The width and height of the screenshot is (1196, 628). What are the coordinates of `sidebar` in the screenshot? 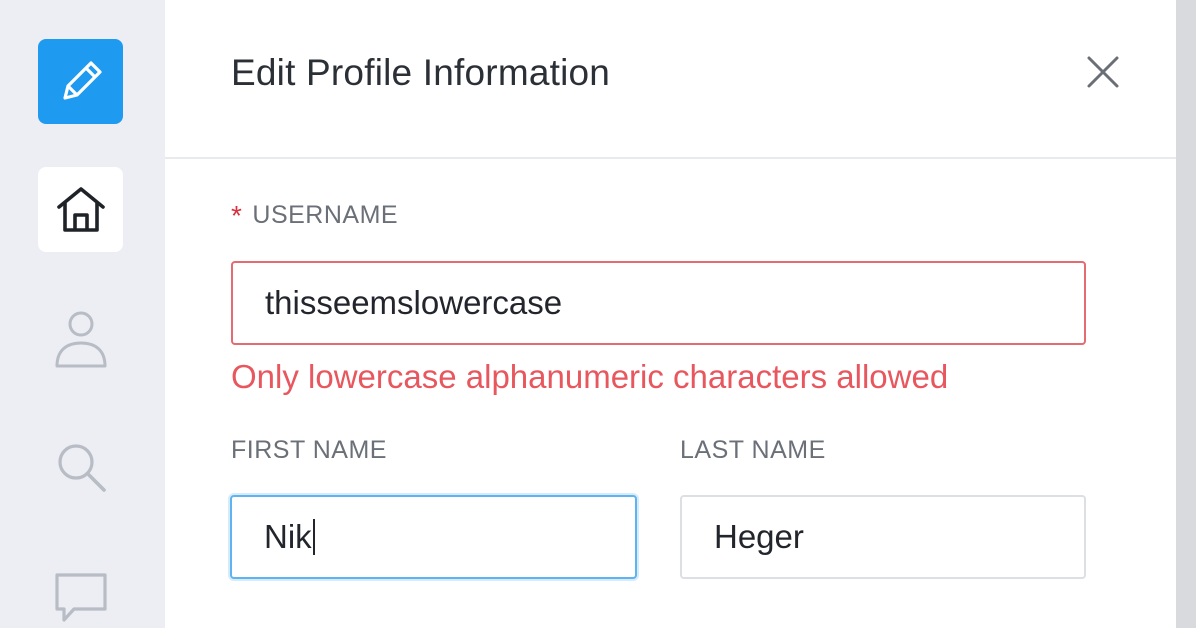 It's located at (82, 314).